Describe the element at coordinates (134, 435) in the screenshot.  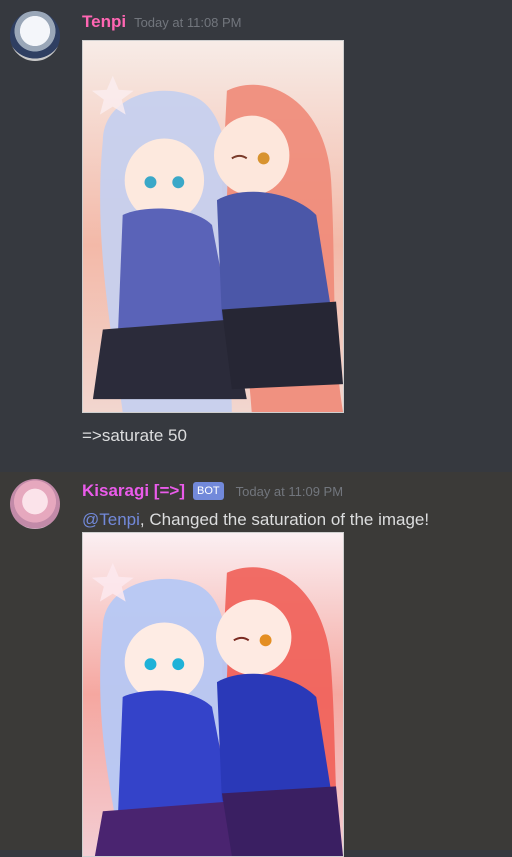
I see `message-content: =>saturate 50` at that location.